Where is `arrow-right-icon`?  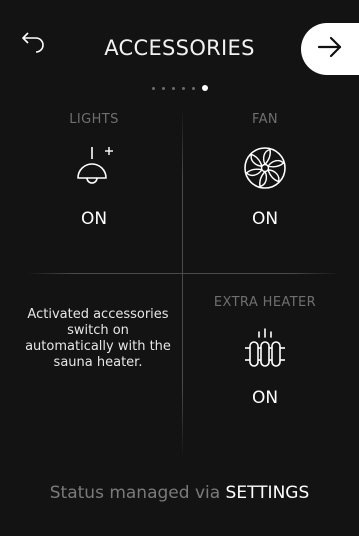
arrow-right-icon is located at coordinates (330, 49).